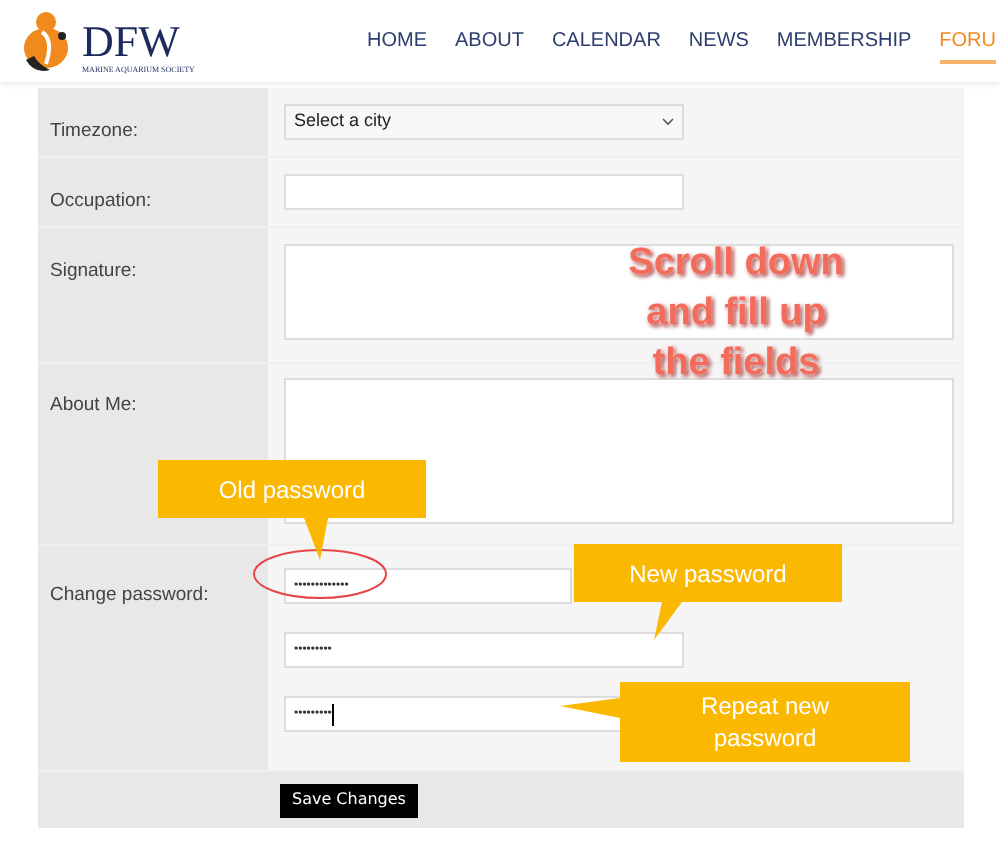  What do you see at coordinates (397, 45) in the screenshot?
I see `nav-link: HOME` at bounding box center [397, 45].